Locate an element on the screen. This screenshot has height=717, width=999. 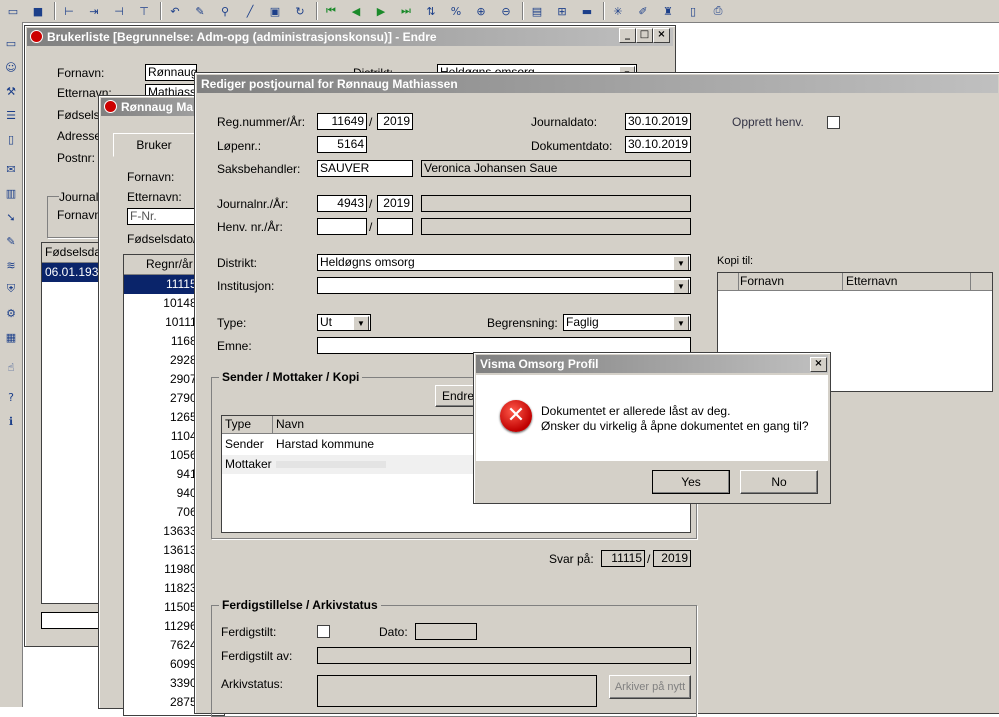
pen-icon: ╱ is located at coordinates (250, 11).